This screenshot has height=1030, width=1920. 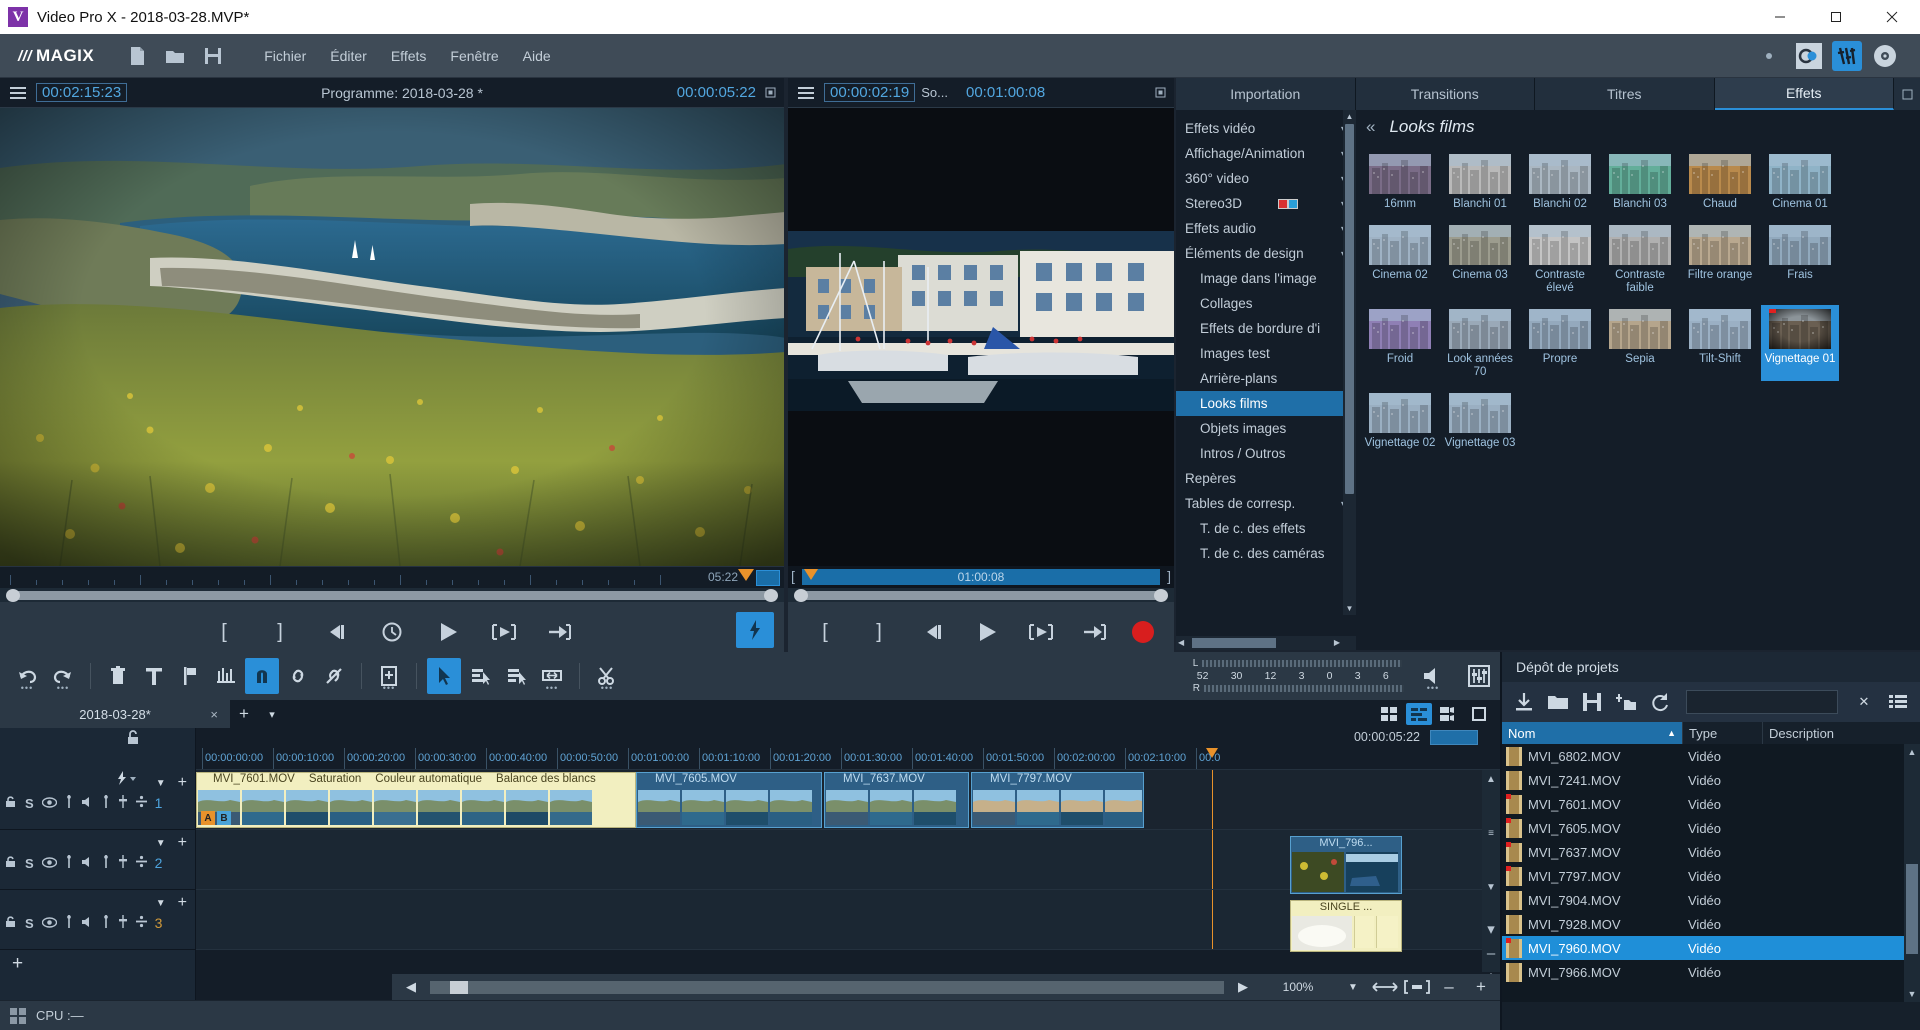 I want to click on maximize-icon, so click(x=1160, y=92).